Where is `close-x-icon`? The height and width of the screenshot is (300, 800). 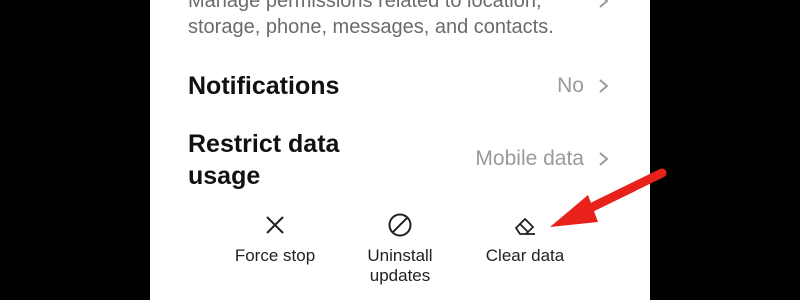 close-x-icon is located at coordinates (275, 225).